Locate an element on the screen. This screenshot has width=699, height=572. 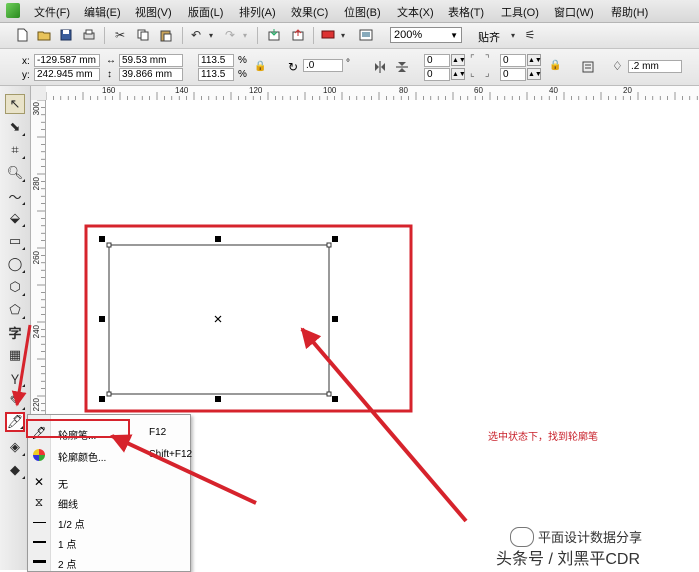
zoom-tool-icon: 🔍︎ is located at coordinates (15, 173).